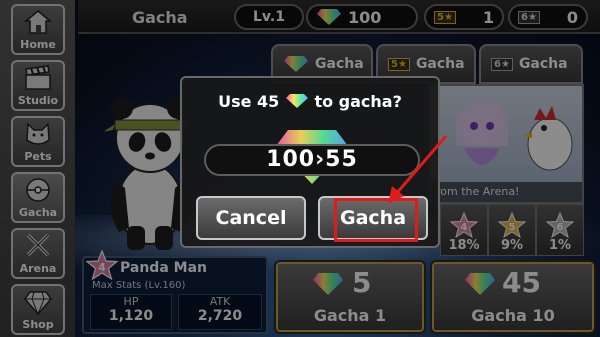  What do you see at coordinates (310, 101) in the screenshot?
I see `dialog-title: Use 45 to gacha?` at bounding box center [310, 101].